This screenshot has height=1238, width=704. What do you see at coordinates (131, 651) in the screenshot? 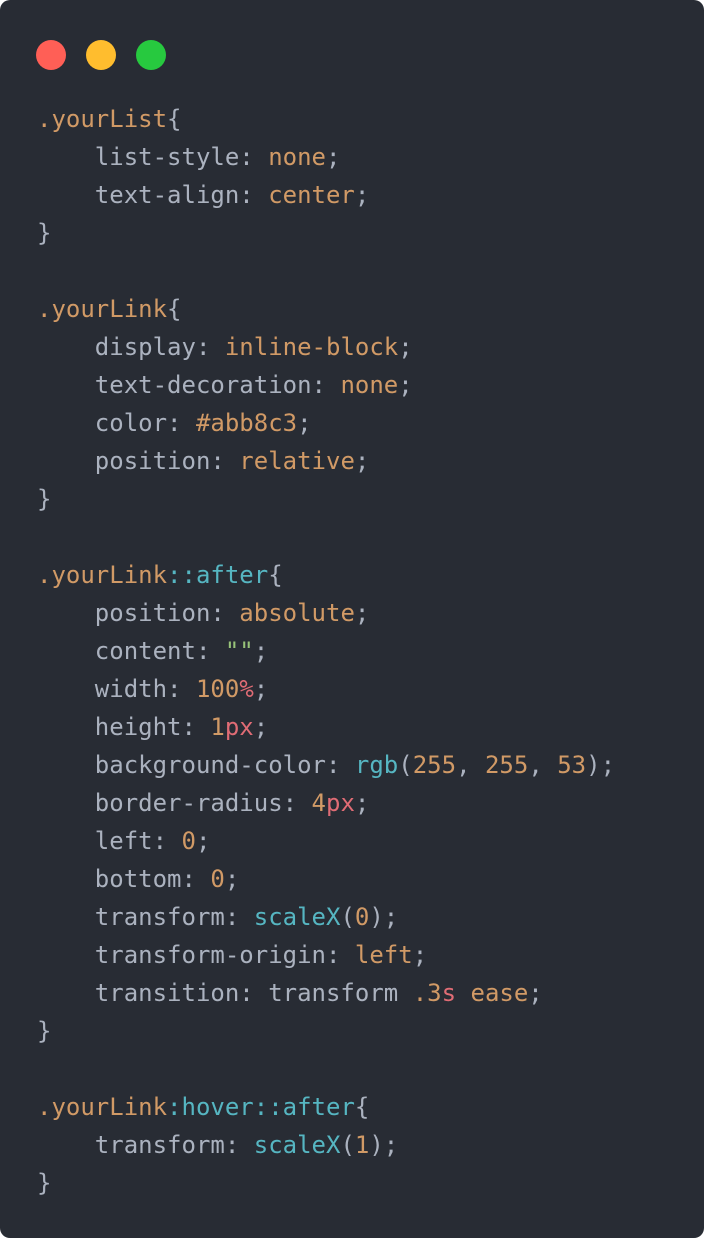
I see `code-token: content:` at bounding box center [131, 651].